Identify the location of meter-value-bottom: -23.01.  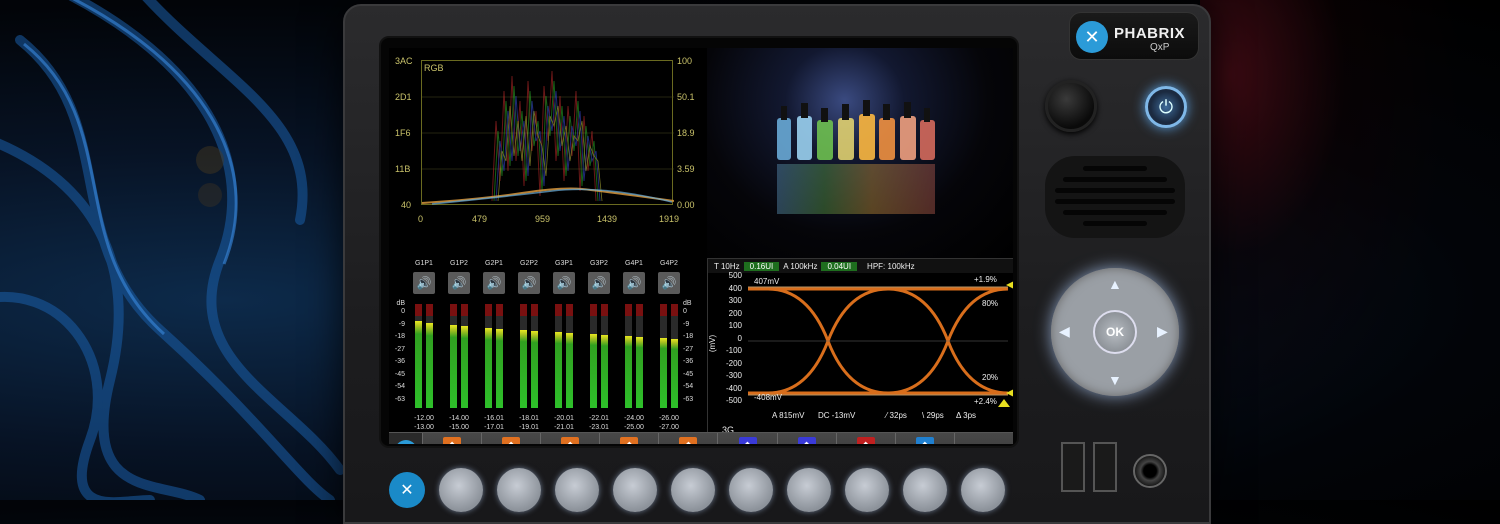
(599, 427).